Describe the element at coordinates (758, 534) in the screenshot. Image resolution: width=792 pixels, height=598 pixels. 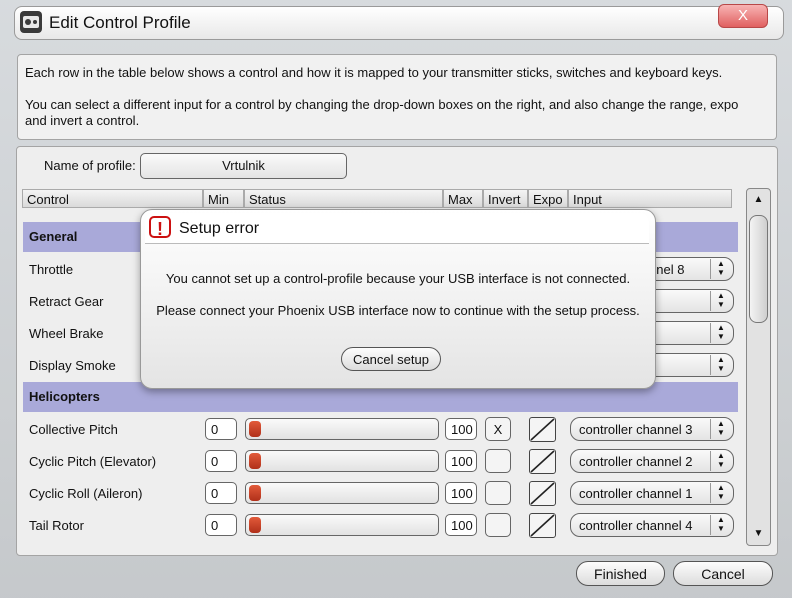
I see `scroll-down-icon: ▼` at that location.